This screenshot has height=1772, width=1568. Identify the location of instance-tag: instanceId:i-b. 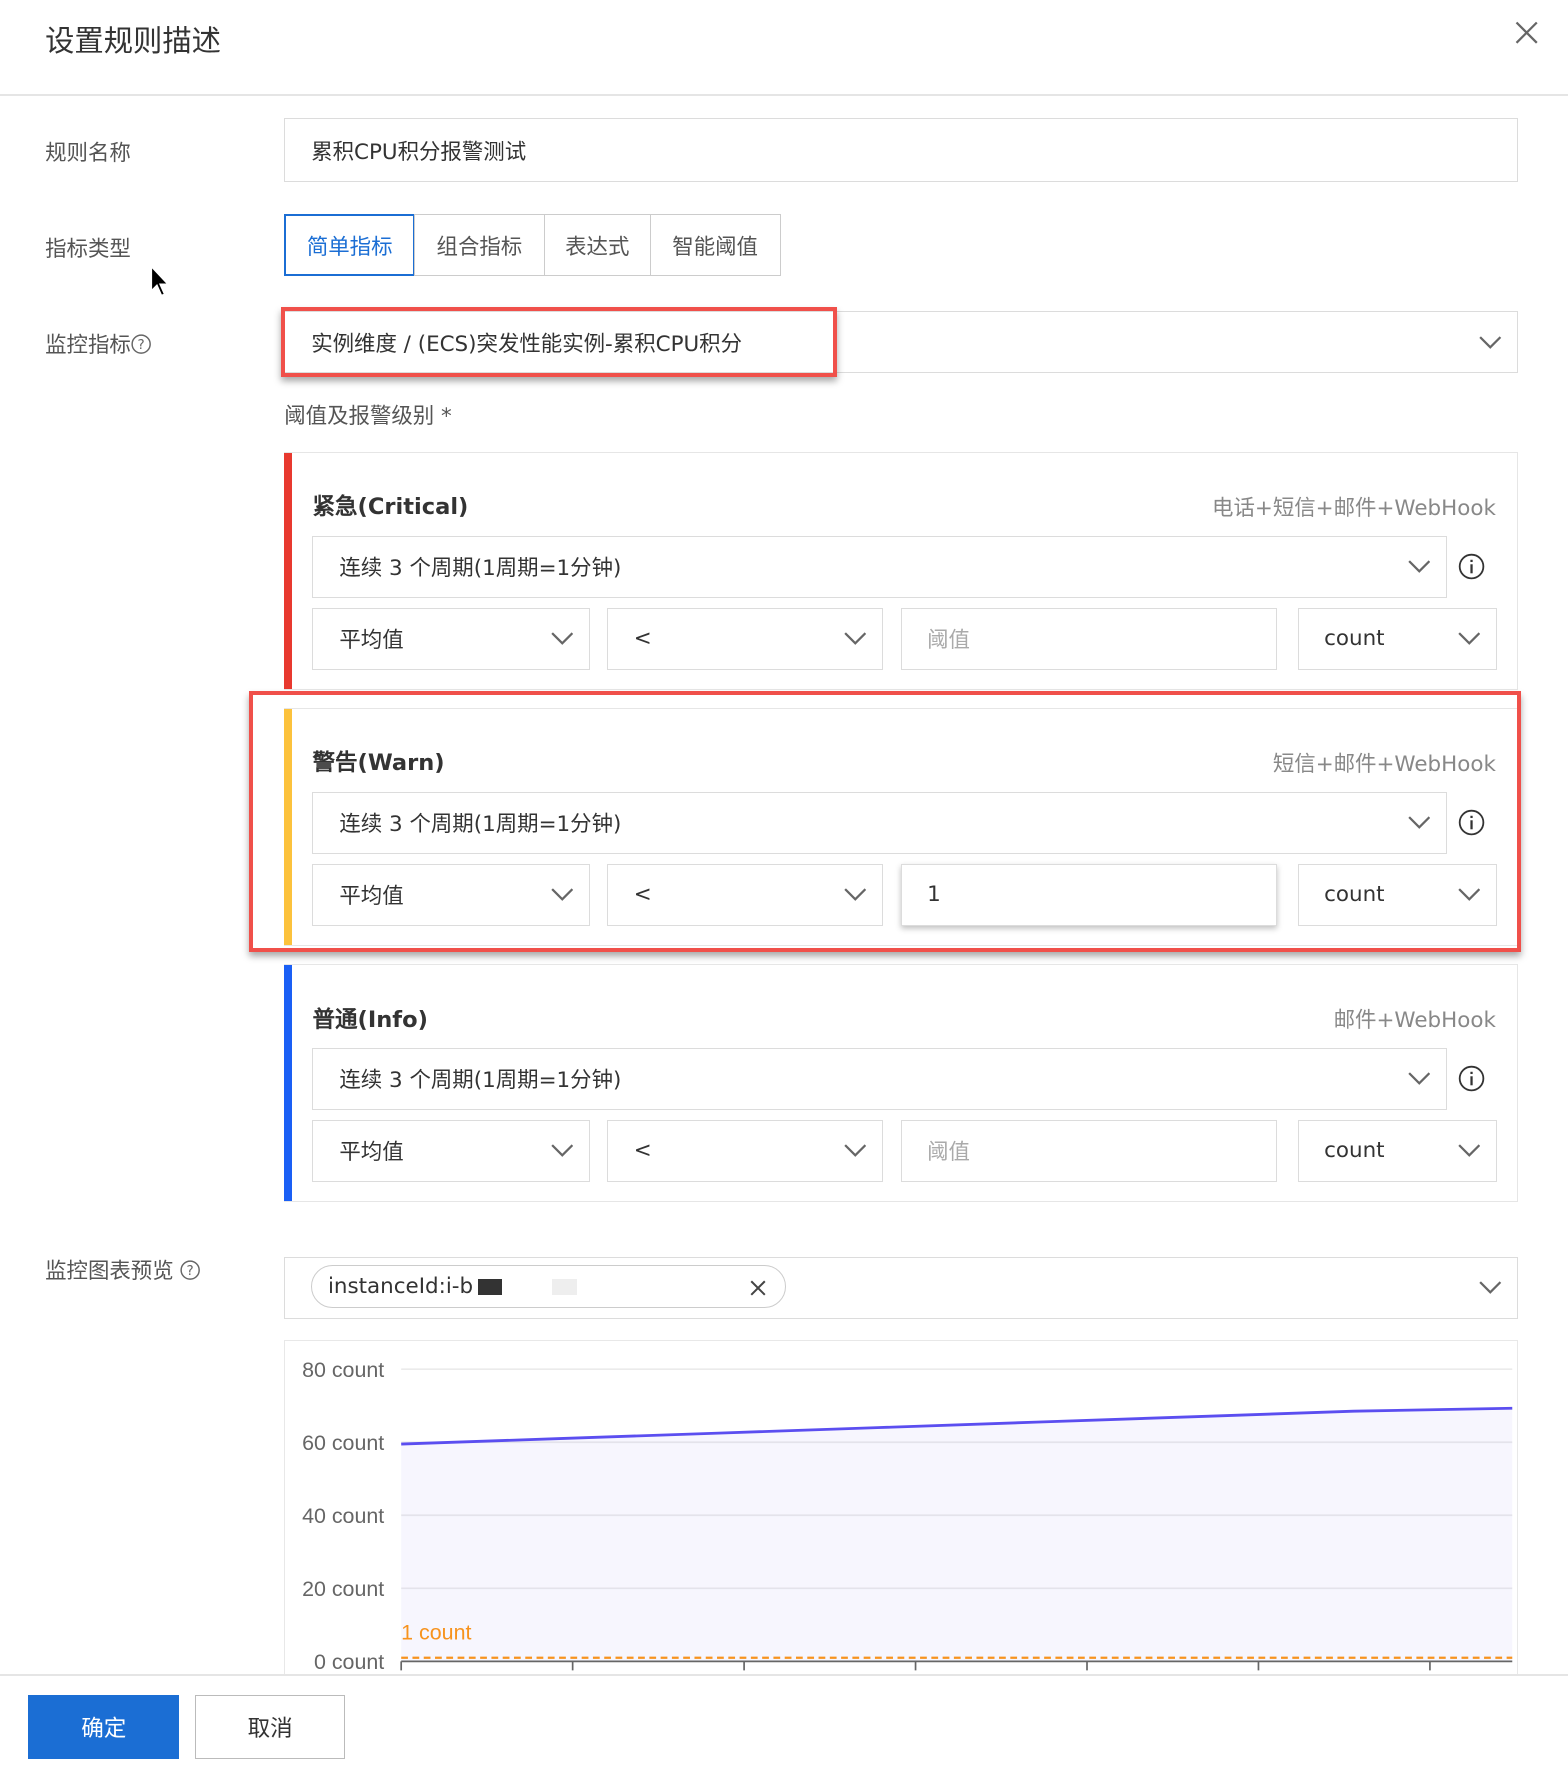
(549, 1287).